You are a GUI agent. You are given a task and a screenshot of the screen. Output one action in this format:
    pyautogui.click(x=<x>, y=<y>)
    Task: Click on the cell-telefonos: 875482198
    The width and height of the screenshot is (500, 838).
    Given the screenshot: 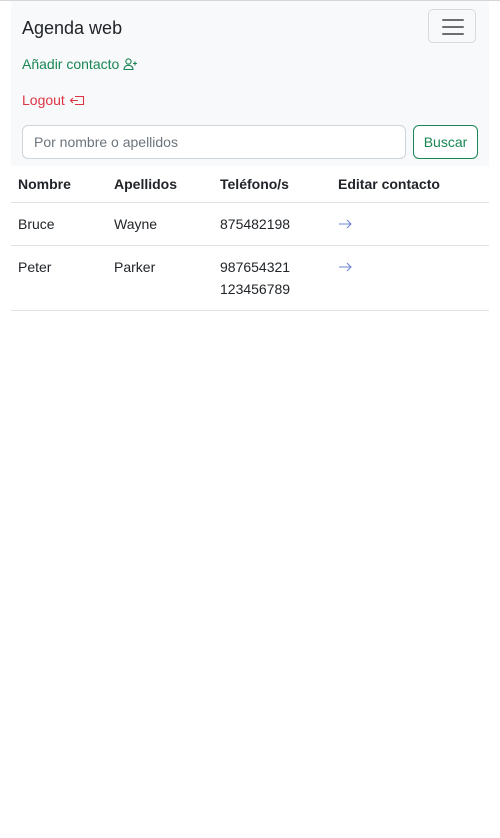 What is the action you would take?
    pyautogui.click(x=272, y=224)
    